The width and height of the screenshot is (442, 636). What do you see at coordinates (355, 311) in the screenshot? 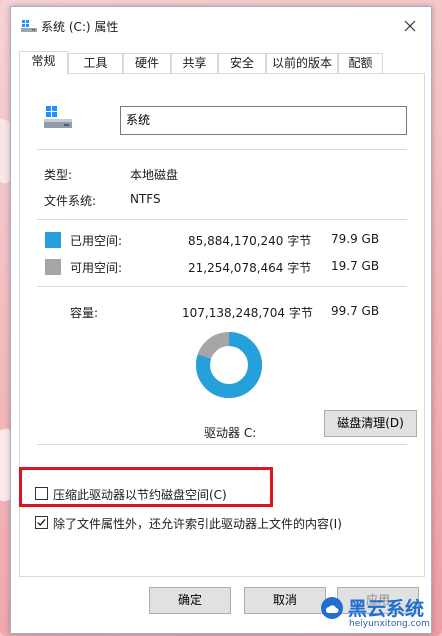
I see `capacity-gb: 99.7 GB` at bounding box center [355, 311].